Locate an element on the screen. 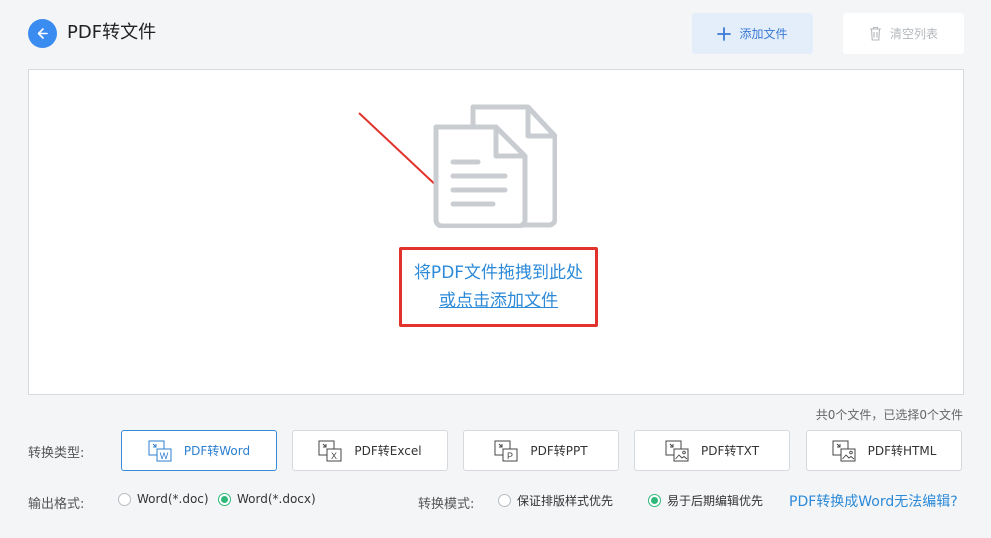 Image resolution: width=991 pixels, height=538 pixels. radio-label: Word(*.docx) is located at coordinates (276, 499).